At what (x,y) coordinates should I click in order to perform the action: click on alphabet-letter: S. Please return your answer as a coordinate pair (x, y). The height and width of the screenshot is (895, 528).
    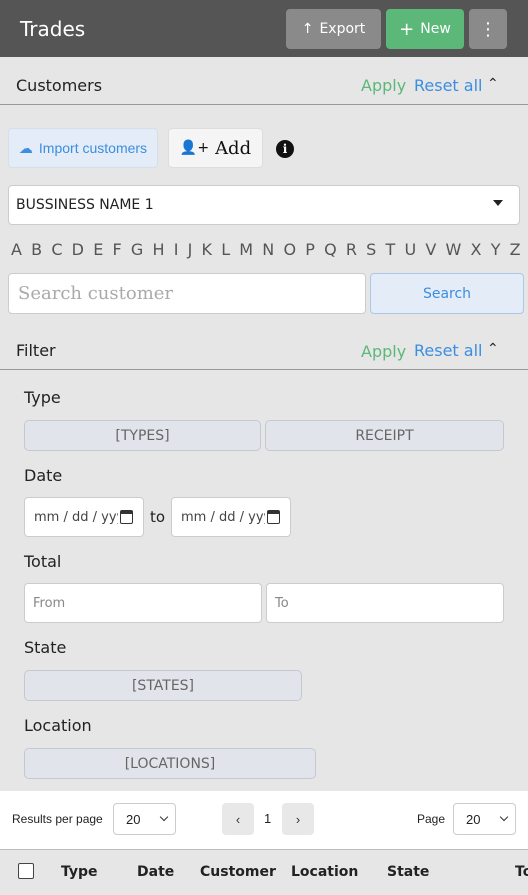
    Looking at the image, I should click on (371, 249).